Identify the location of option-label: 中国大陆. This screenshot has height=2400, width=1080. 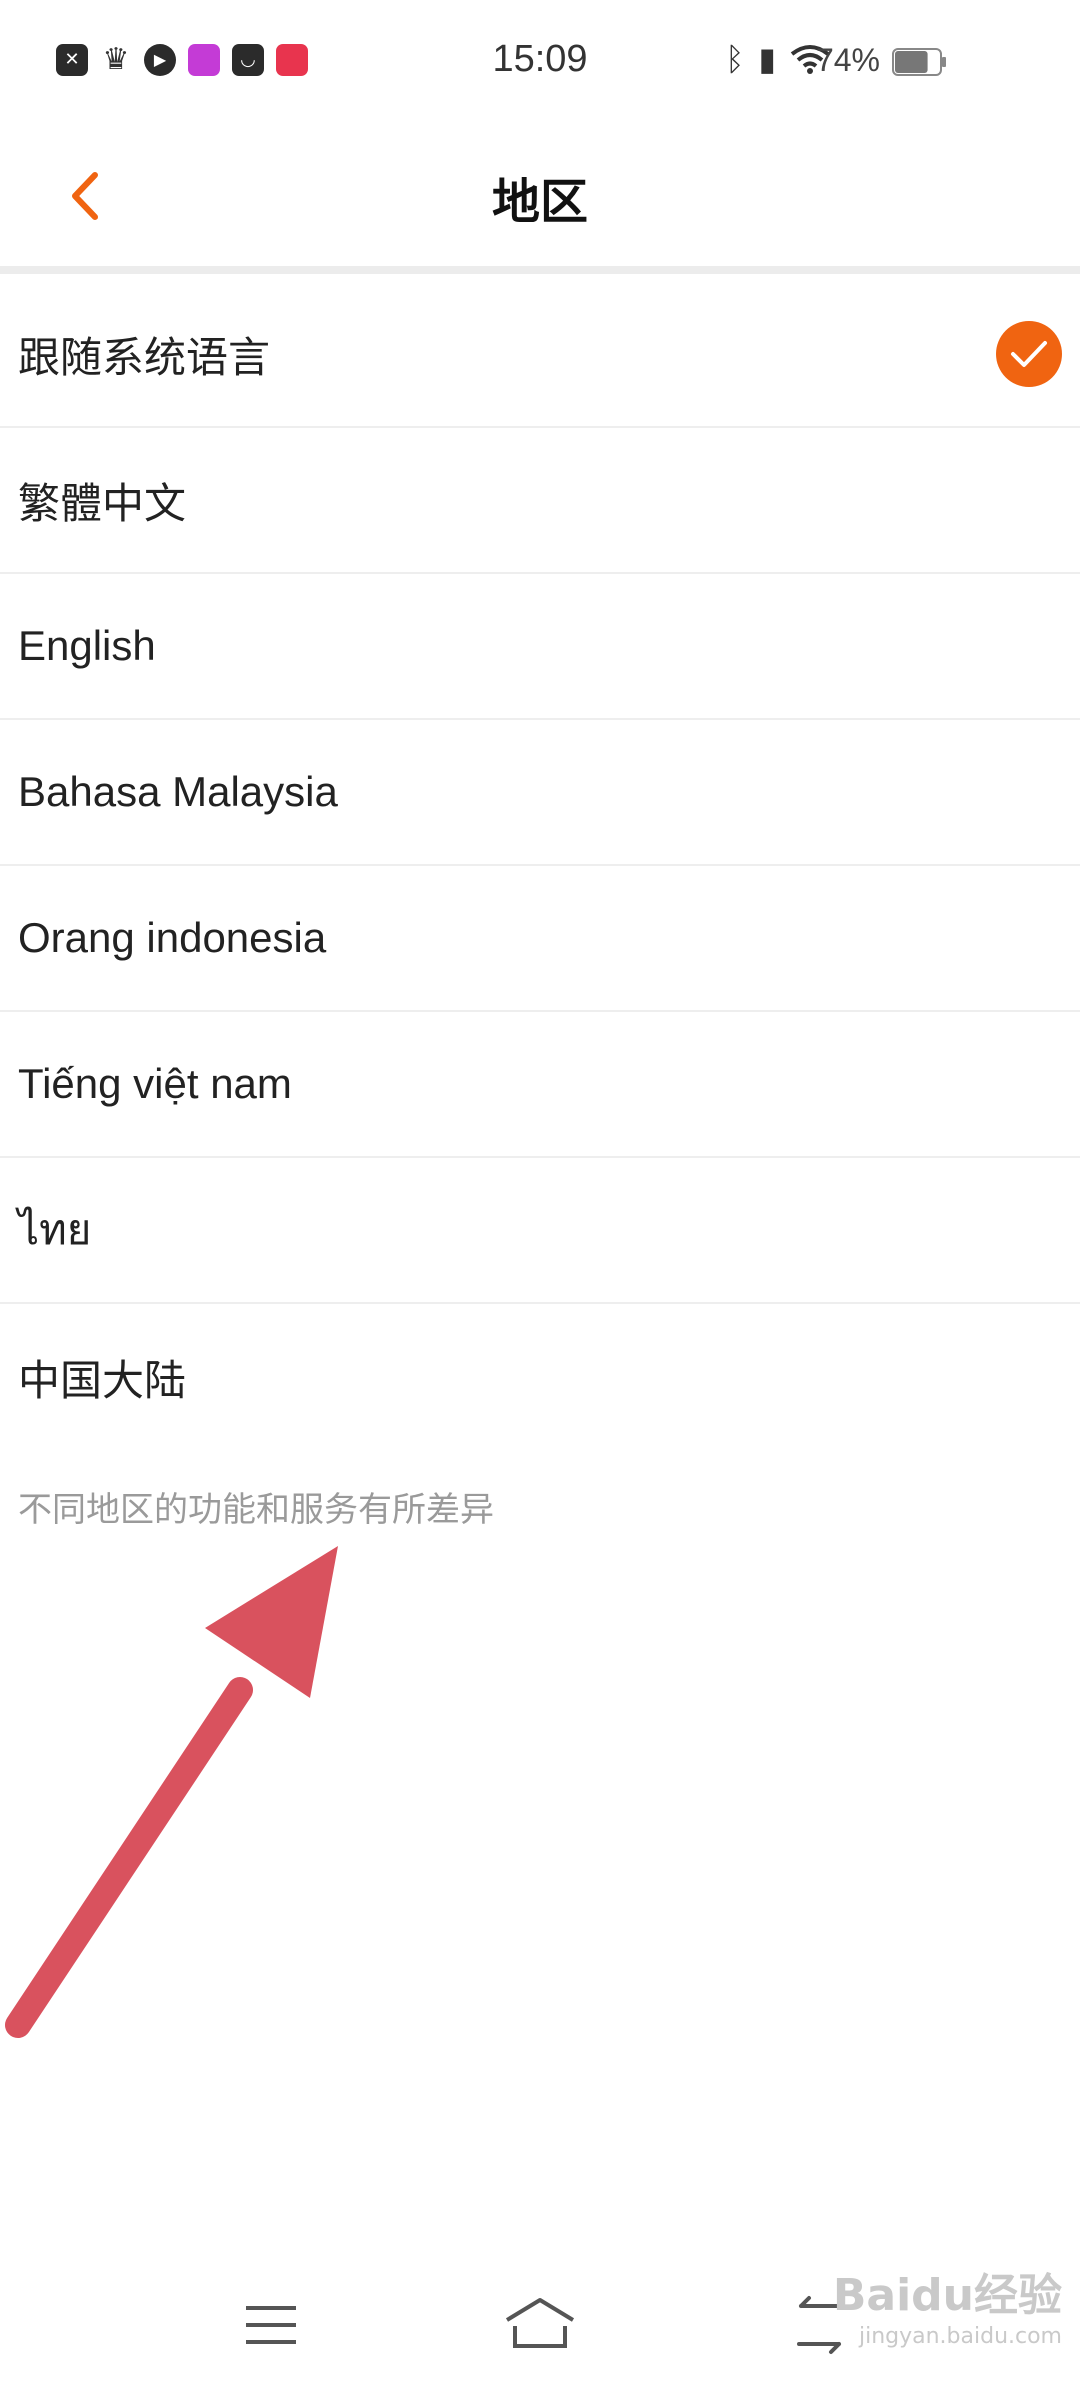
(102, 1380).